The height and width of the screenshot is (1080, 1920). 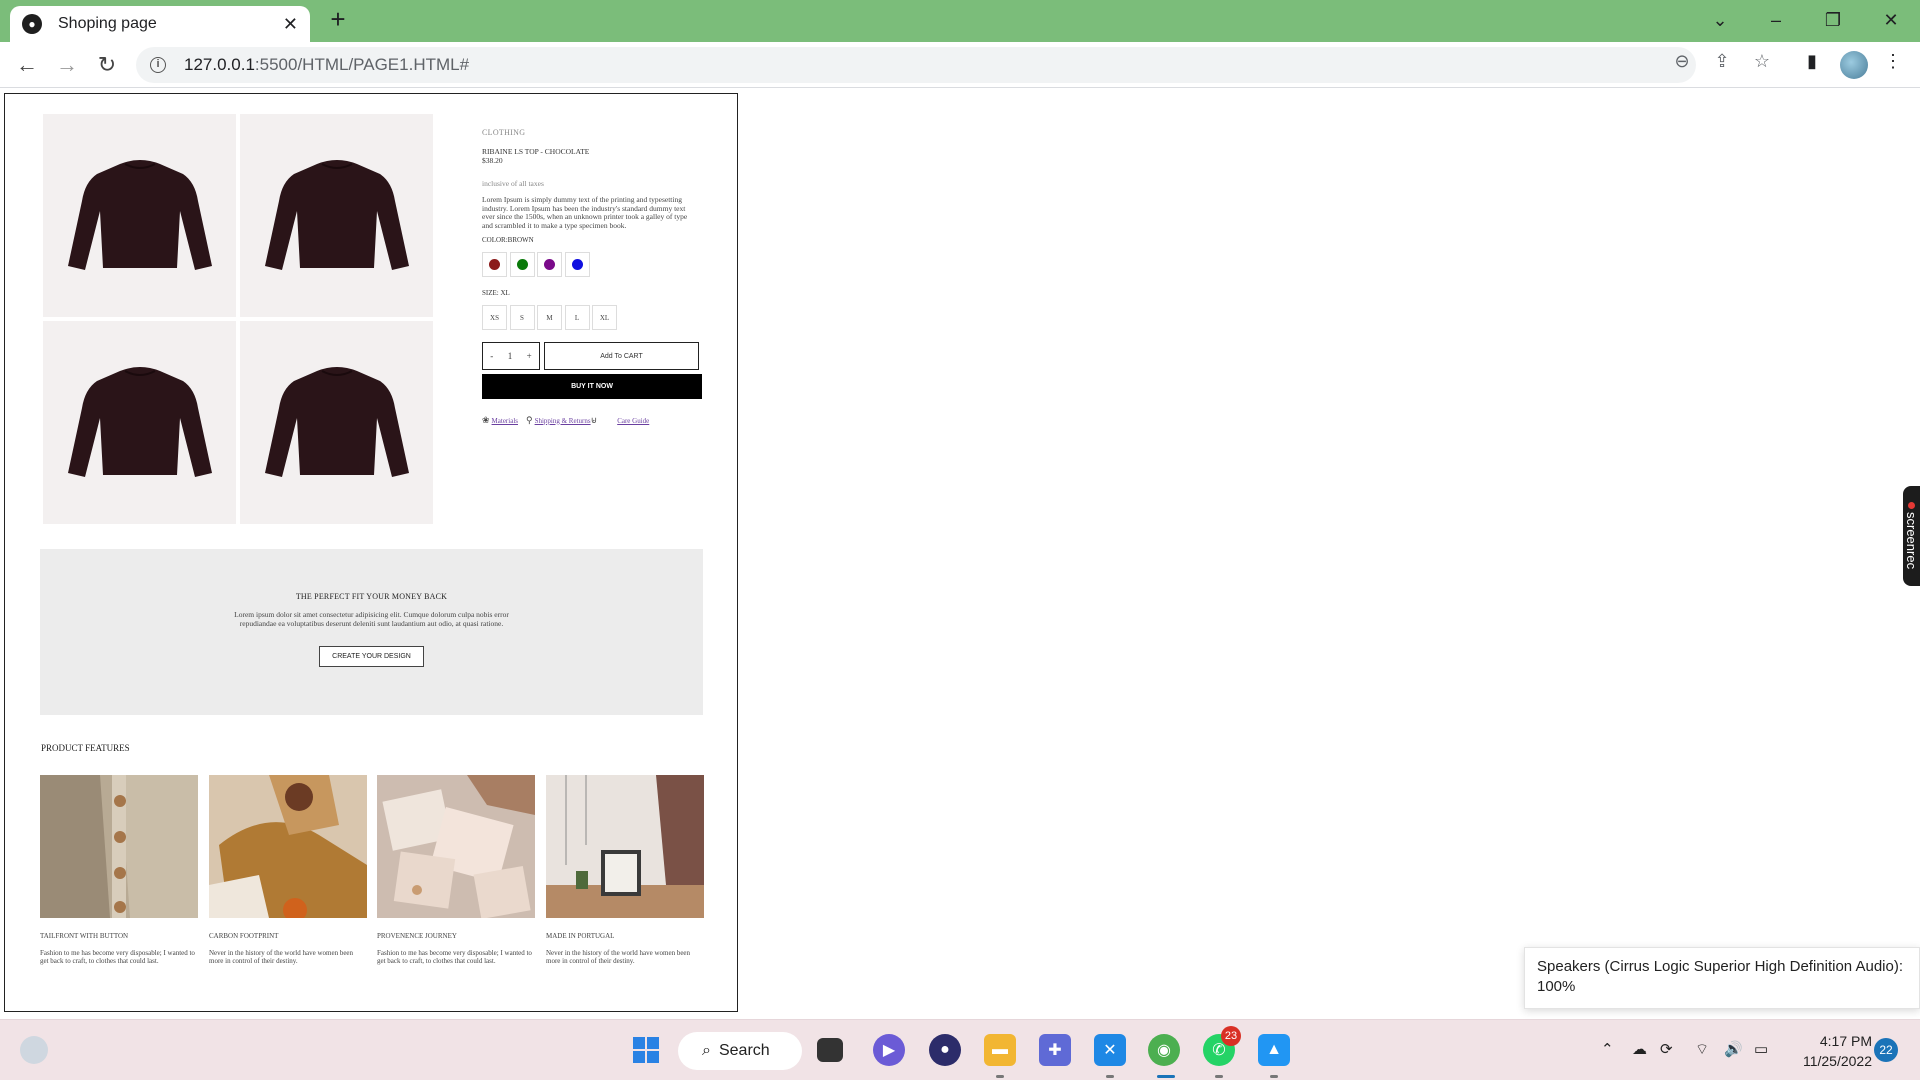 I want to click on qty-plus-button: +, so click(x=529, y=356).